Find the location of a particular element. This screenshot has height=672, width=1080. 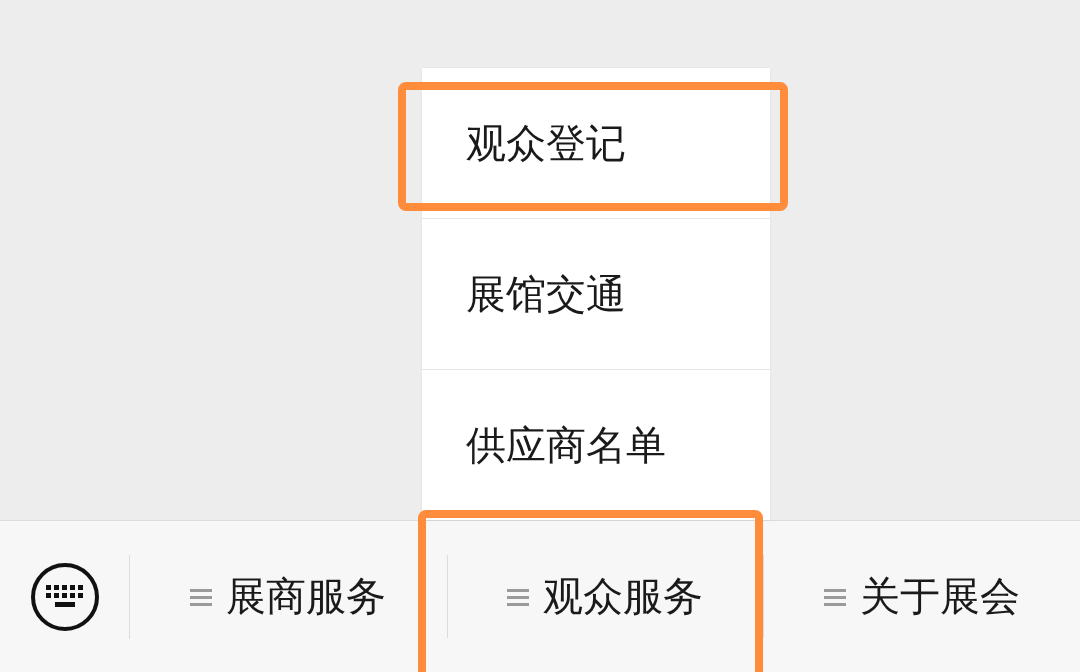

menu-tab: 观众服务 is located at coordinates (605, 596).